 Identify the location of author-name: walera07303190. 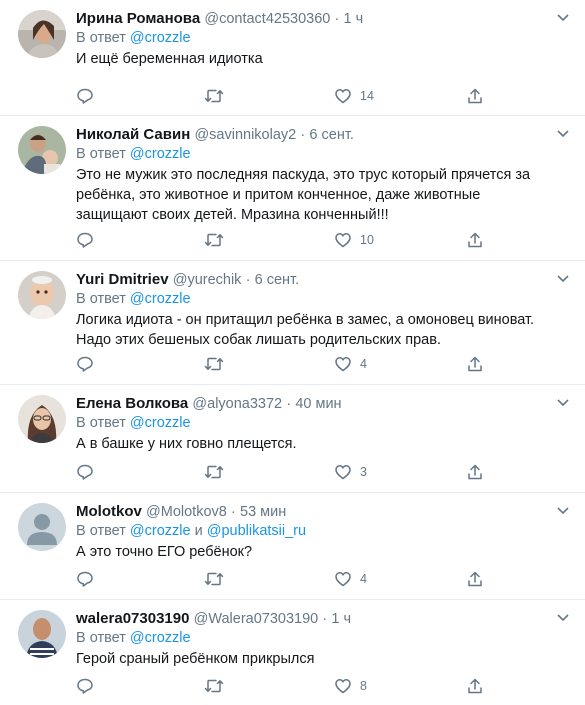
(132, 618).